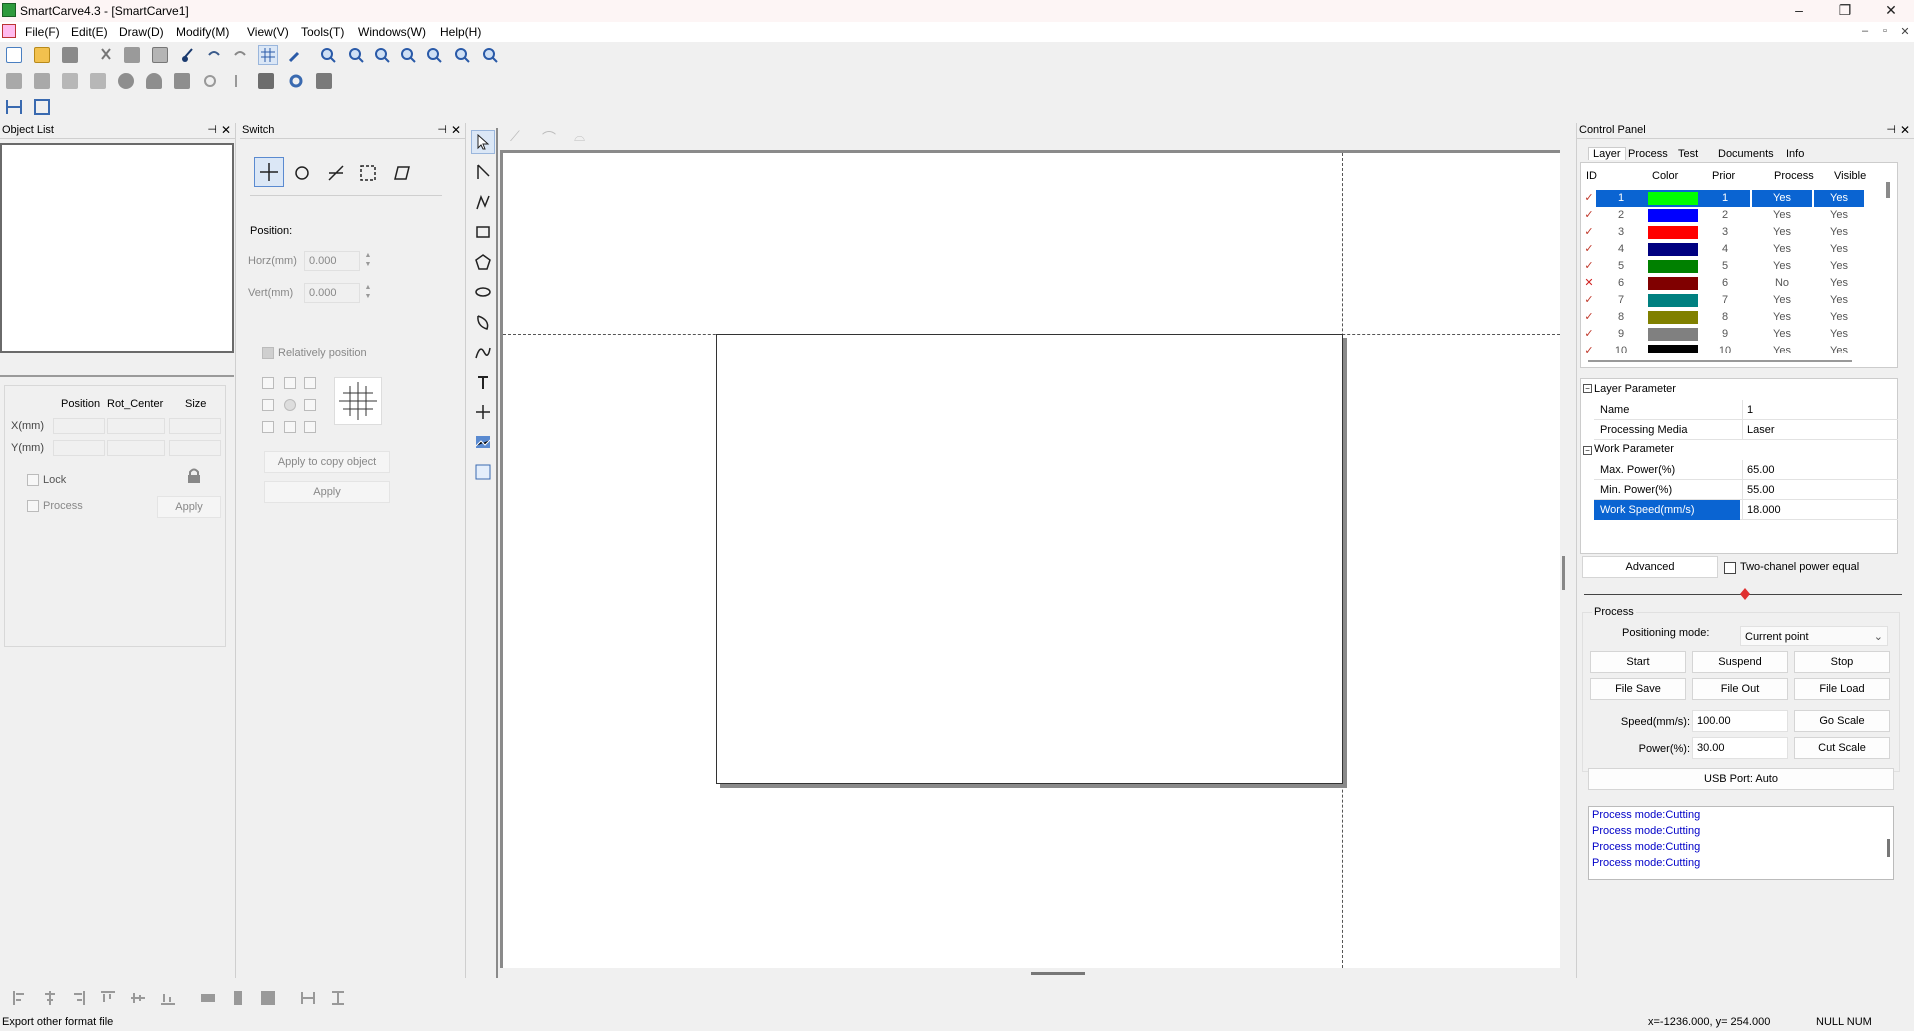  What do you see at coordinates (290, 405) in the screenshot?
I see `anchor-center` at bounding box center [290, 405].